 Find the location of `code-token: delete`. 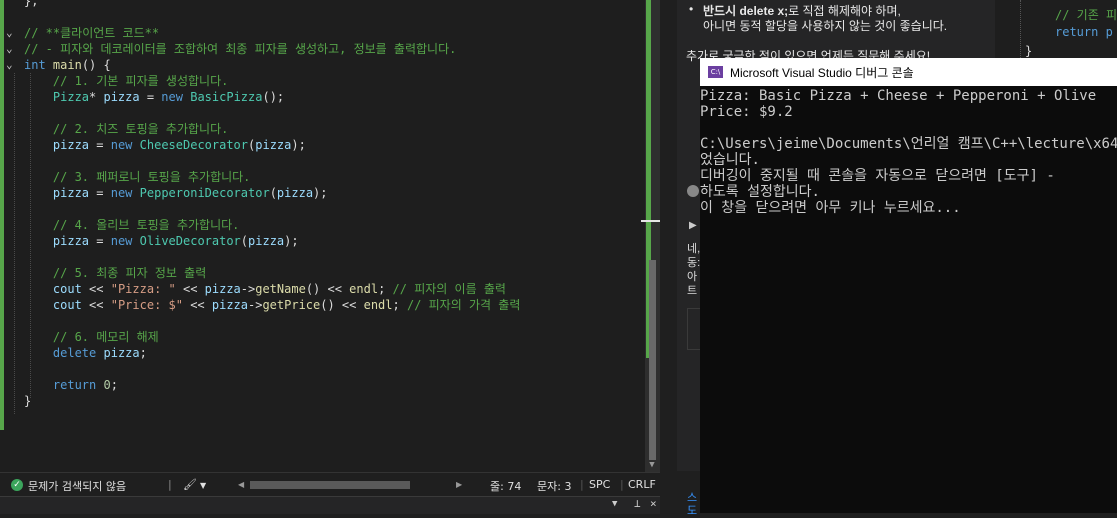

code-token: delete is located at coordinates (74, 353).